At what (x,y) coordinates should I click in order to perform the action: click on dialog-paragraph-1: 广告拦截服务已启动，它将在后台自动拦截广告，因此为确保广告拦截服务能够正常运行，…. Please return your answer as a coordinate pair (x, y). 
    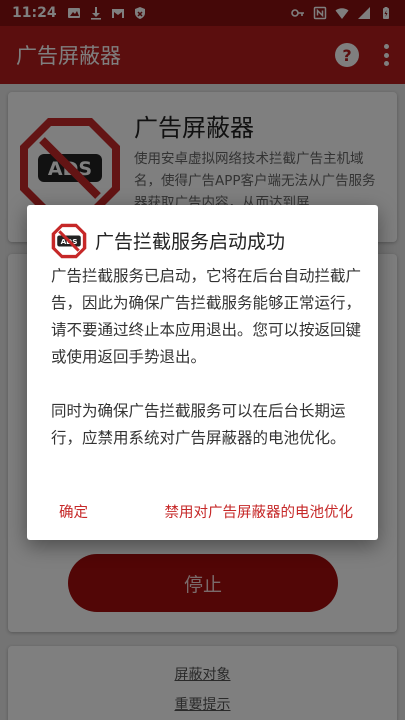
    Looking at the image, I should click on (206, 316).